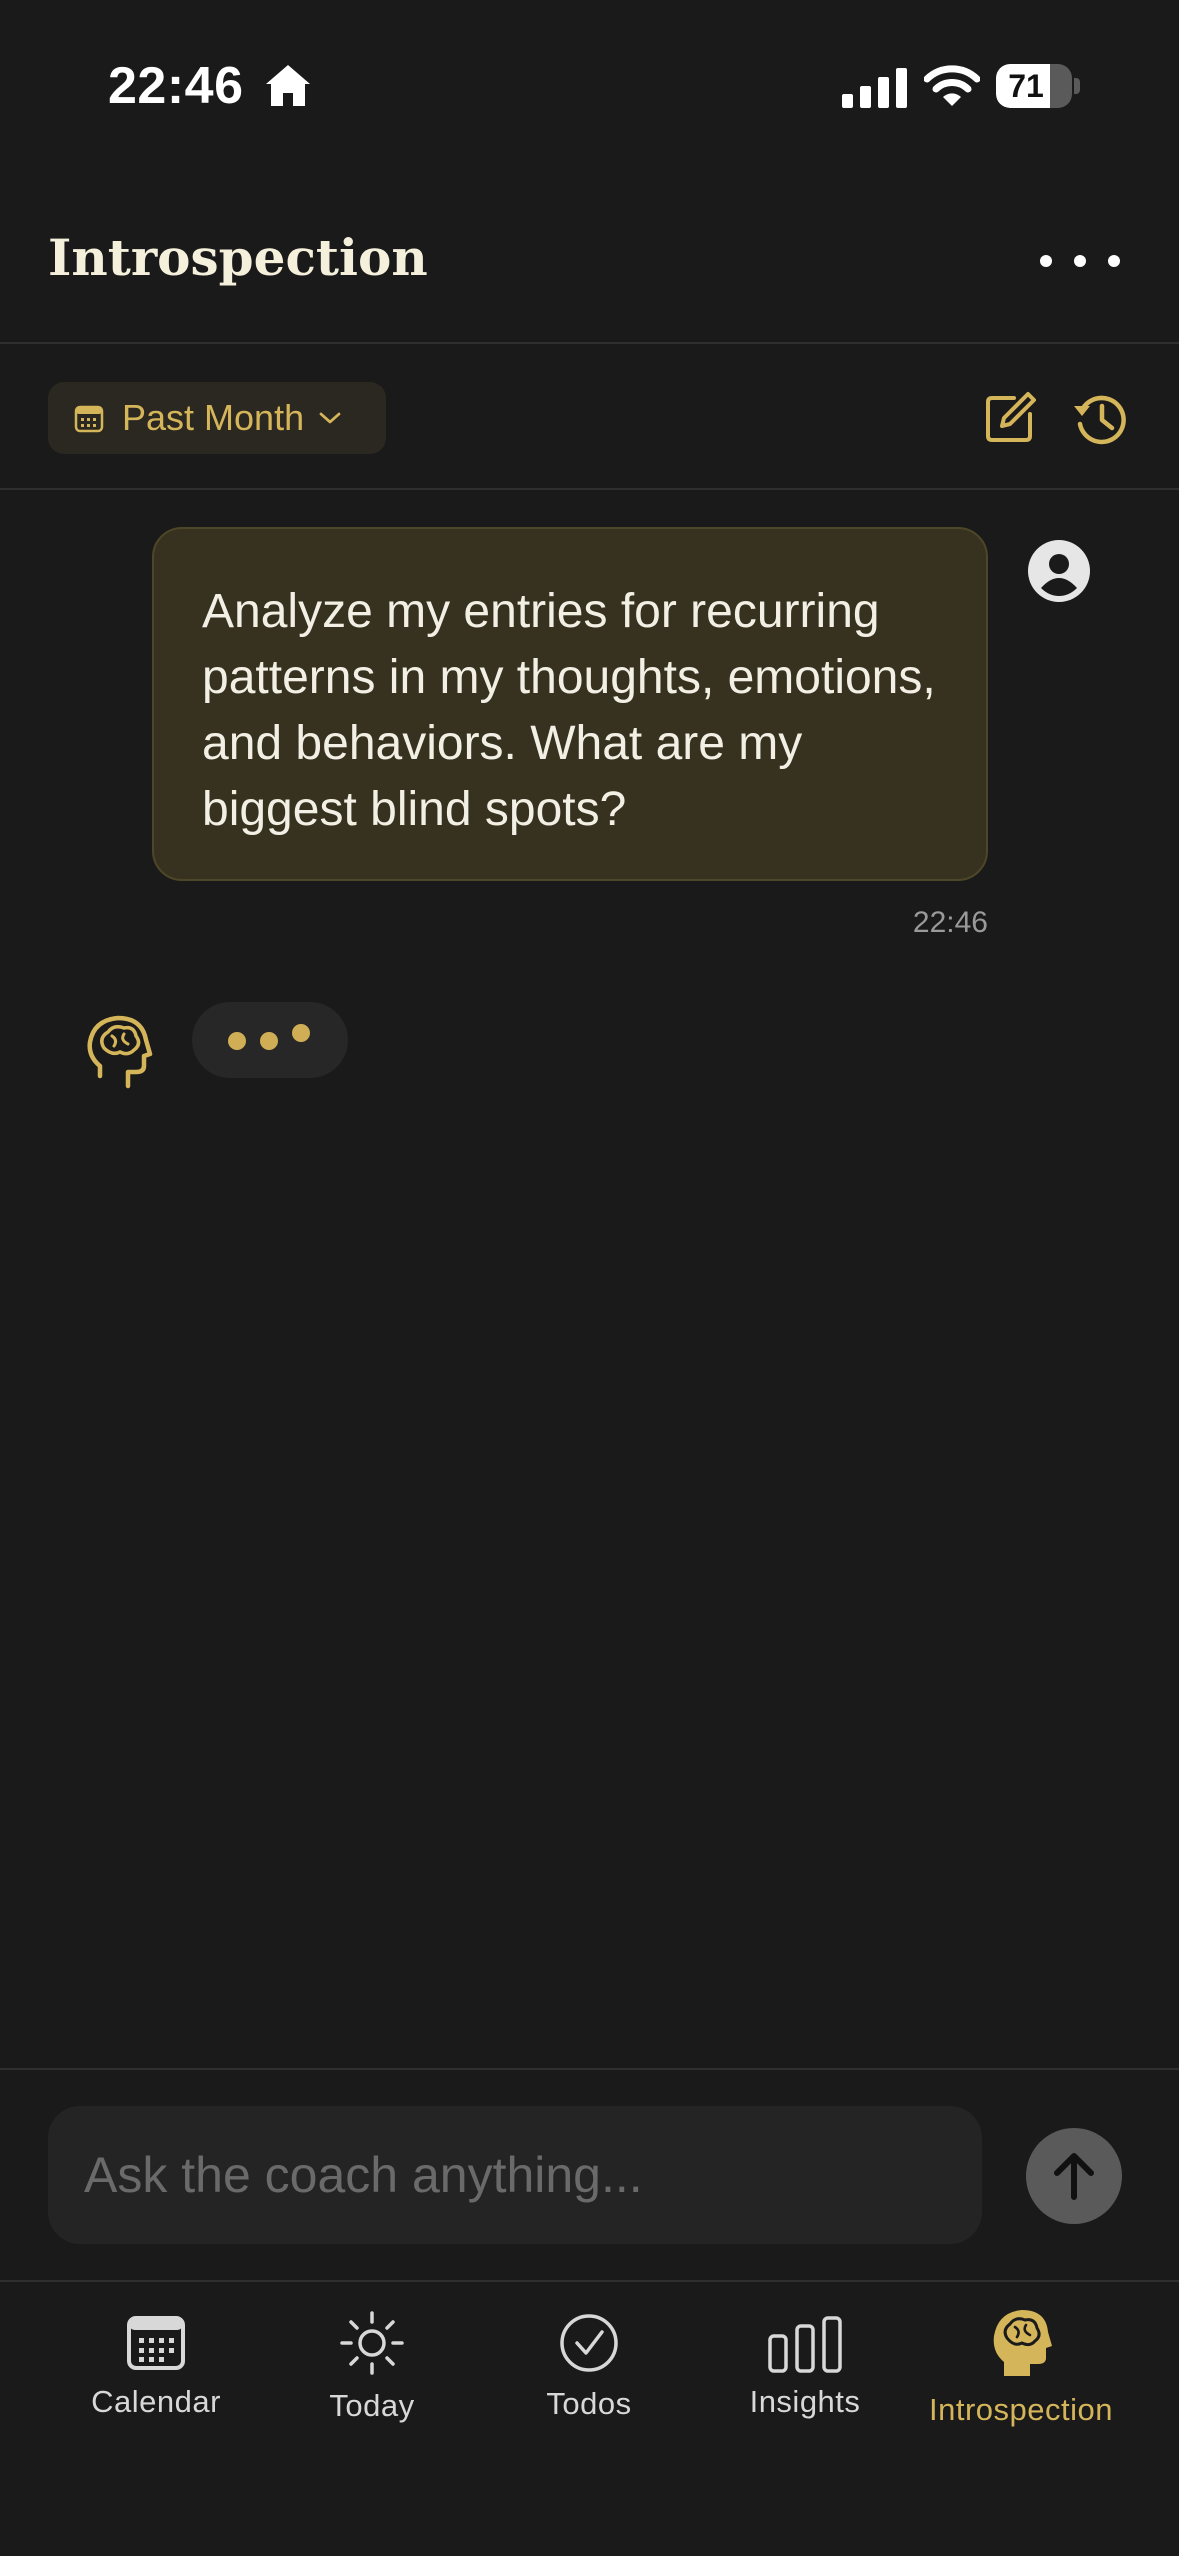 The height and width of the screenshot is (2556, 1179). What do you see at coordinates (372, 2380) in the screenshot?
I see `tab-today: Today` at bounding box center [372, 2380].